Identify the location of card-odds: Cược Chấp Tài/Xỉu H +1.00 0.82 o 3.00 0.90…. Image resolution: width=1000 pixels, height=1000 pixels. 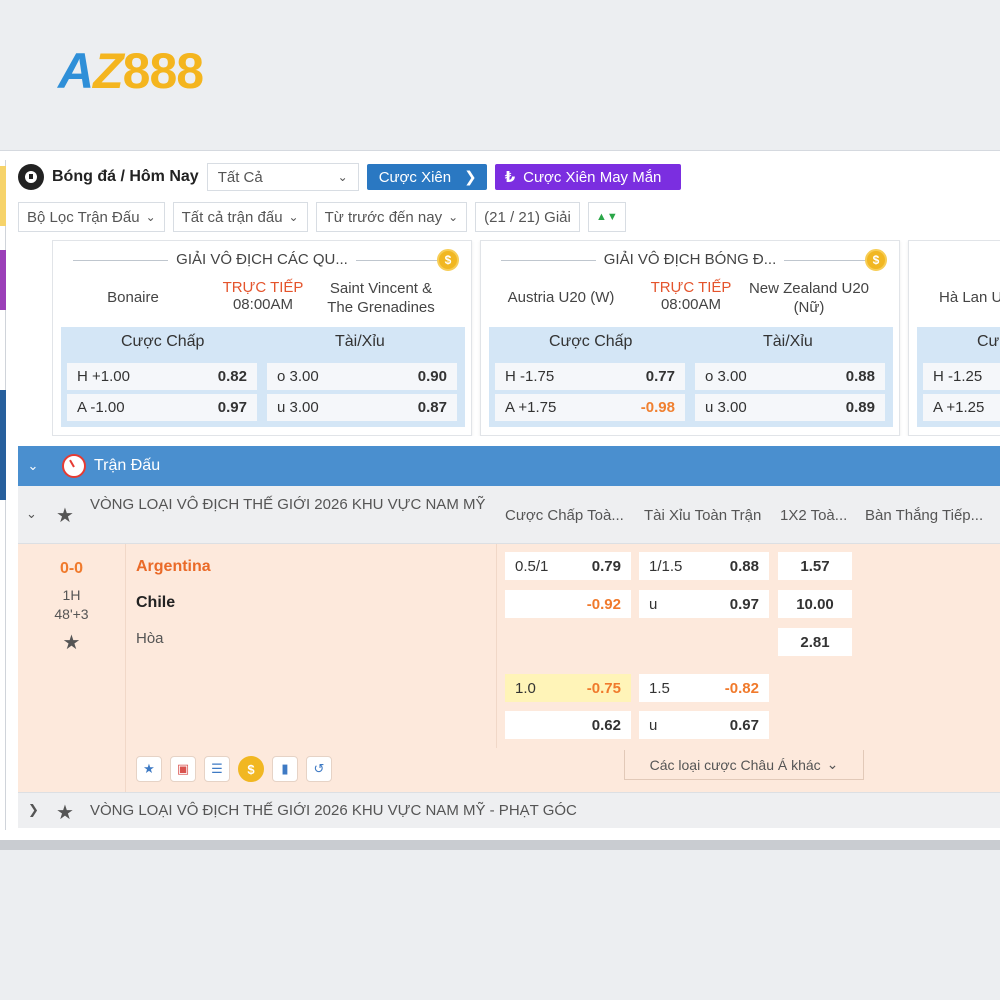
(263, 377).